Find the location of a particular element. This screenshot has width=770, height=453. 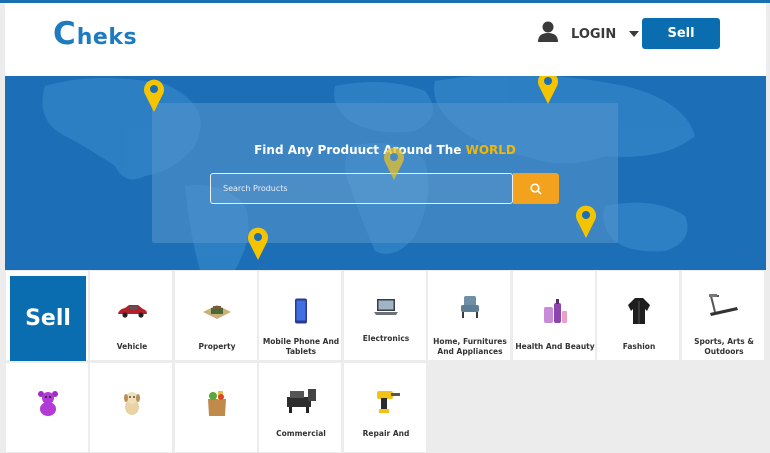

category-home-furniture: Home, Furnitures And Appliances is located at coordinates (469, 315).